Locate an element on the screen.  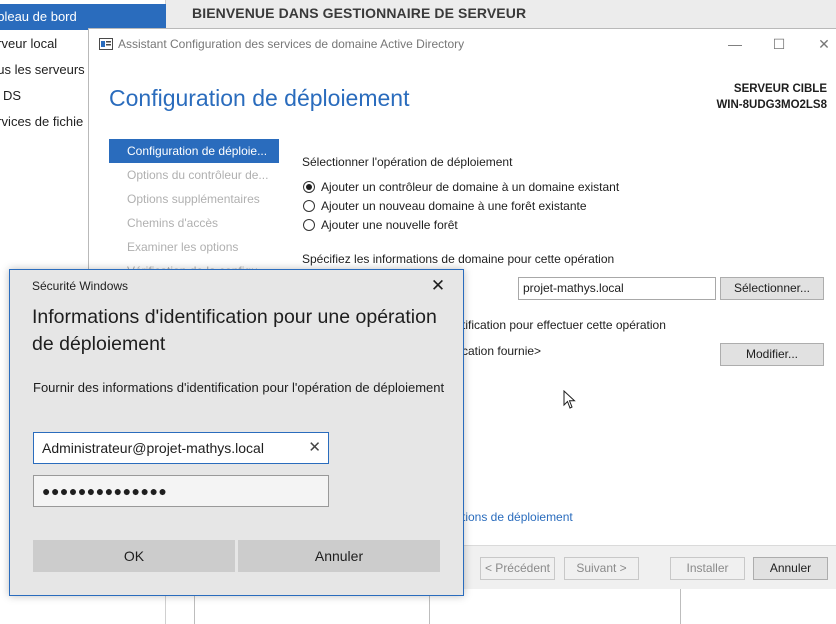
username-value: Administrateur@projet-mathys.local is located at coordinates (153, 448).